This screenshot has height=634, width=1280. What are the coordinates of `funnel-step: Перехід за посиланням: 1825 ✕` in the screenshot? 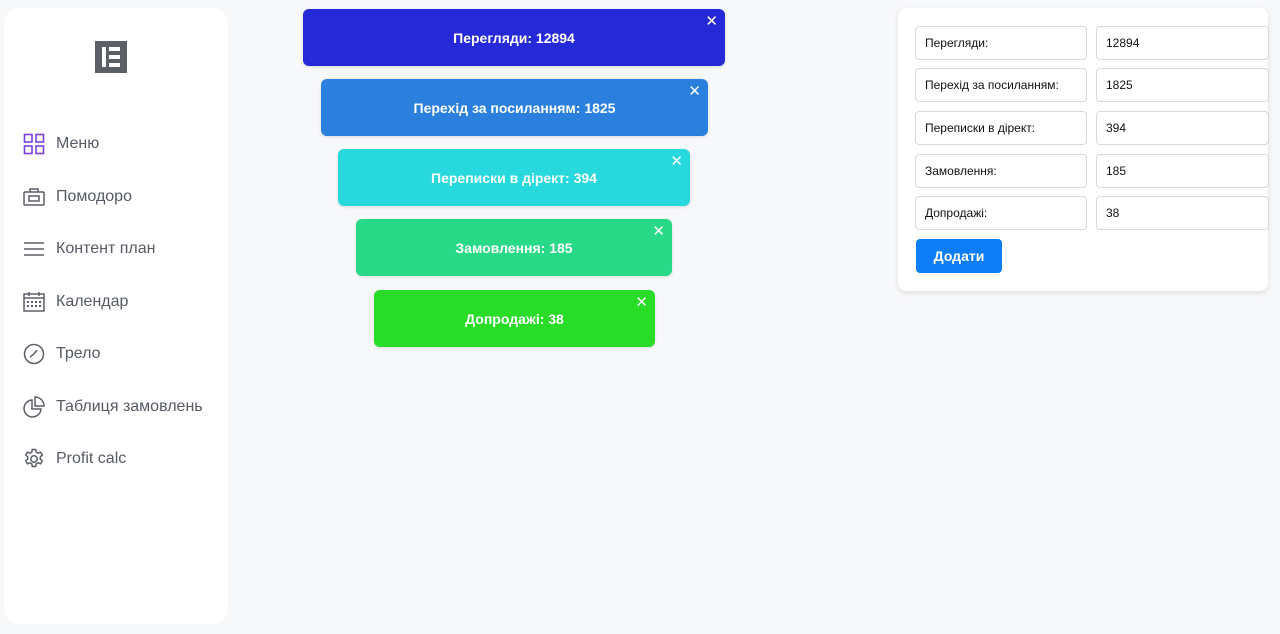 It's located at (514, 107).